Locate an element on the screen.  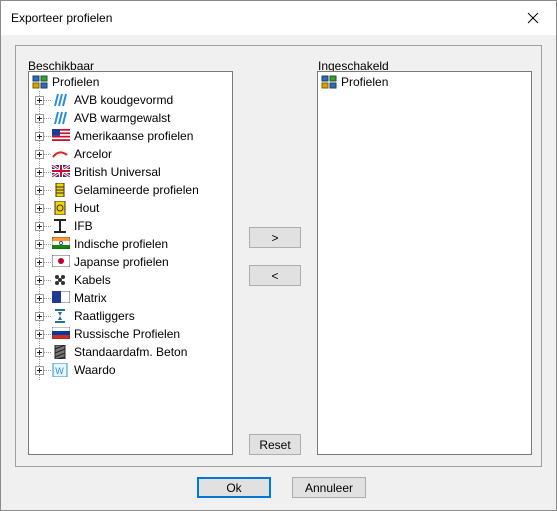
svg-text: W is located at coordinates (59, 371).